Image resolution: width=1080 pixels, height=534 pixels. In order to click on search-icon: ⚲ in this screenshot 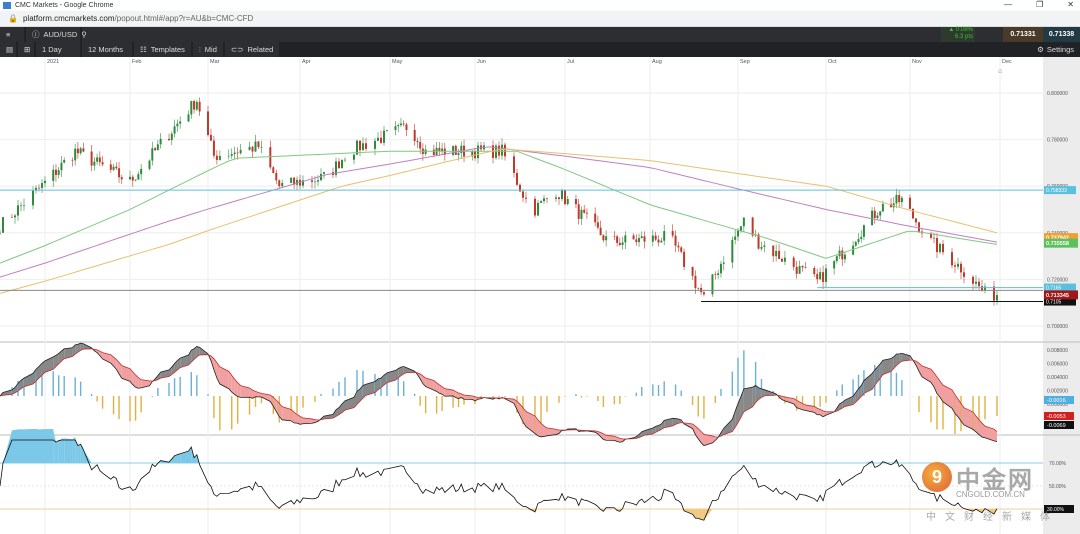, I will do `click(84, 34)`.